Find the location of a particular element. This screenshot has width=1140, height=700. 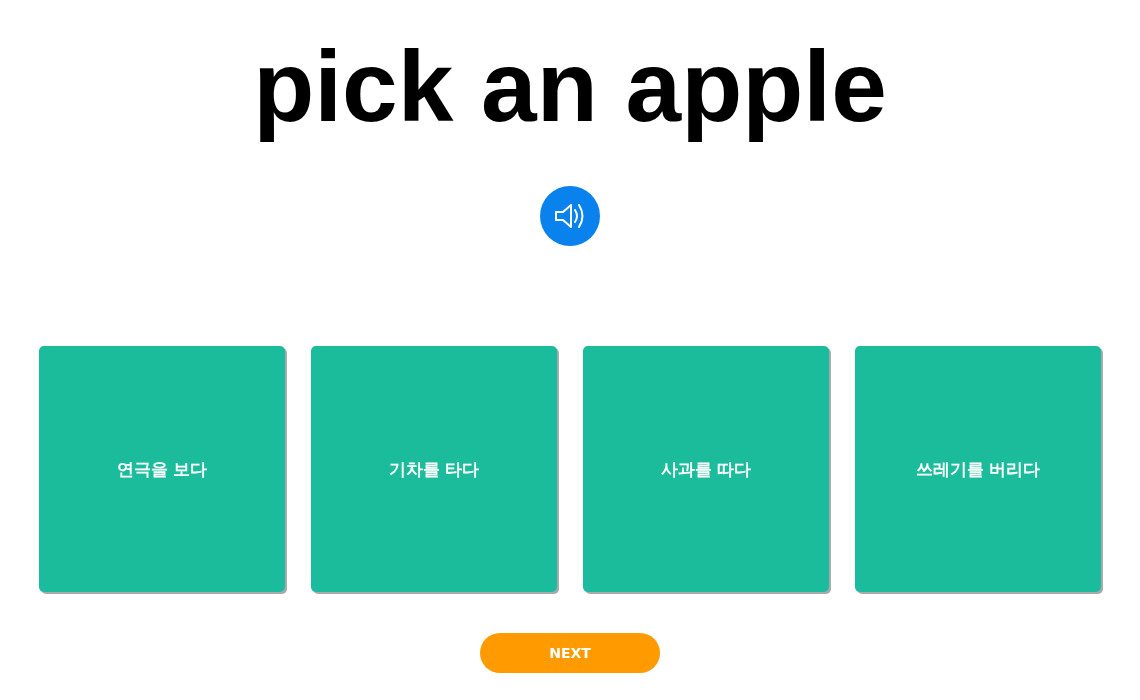

answer-card: 쓰레기를 버리다 is located at coordinates (978, 469).